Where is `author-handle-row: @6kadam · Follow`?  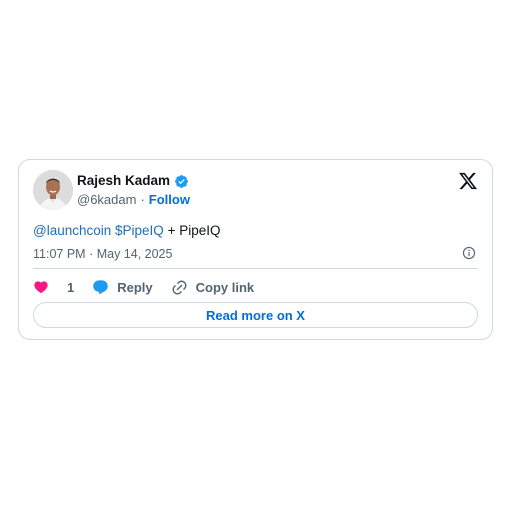
author-handle-row: @6kadam · Follow is located at coordinates (133, 200).